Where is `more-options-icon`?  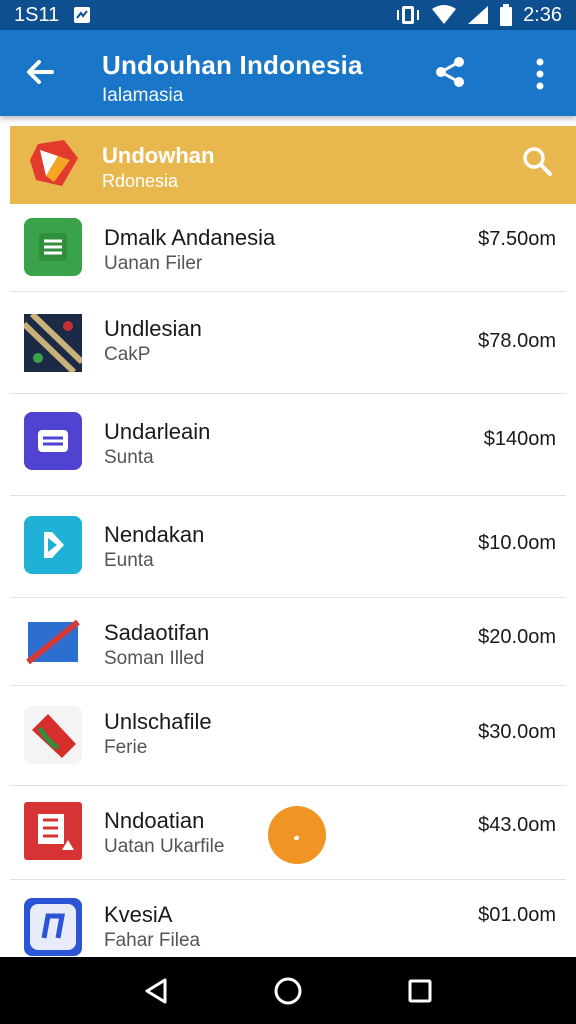
more-options-icon is located at coordinates (540, 74).